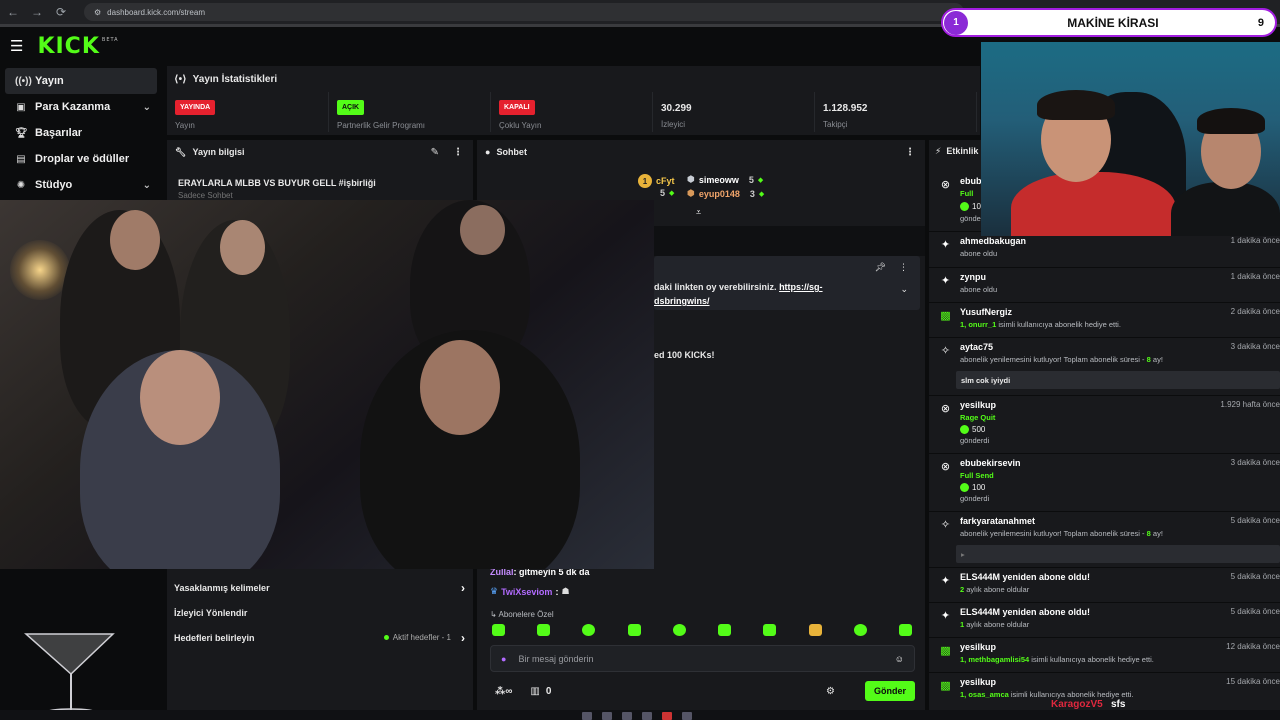 Image resolution: width=1280 pixels, height=720 pixels. I want to click on donation-goal-widget: 1 MAKİNE KİRASI 9, so click(1109, 22).